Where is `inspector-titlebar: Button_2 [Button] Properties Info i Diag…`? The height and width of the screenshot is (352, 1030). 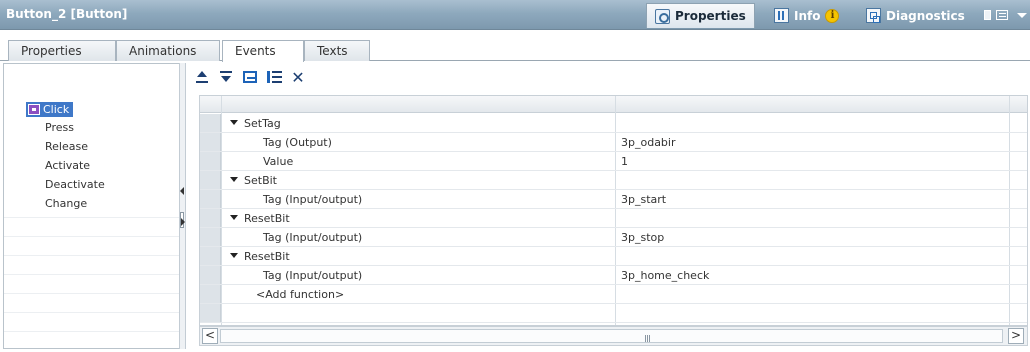 inspector-titlebar: Button_2 [Button] Properties Info i Diag… is located at coordinates (515, 15).